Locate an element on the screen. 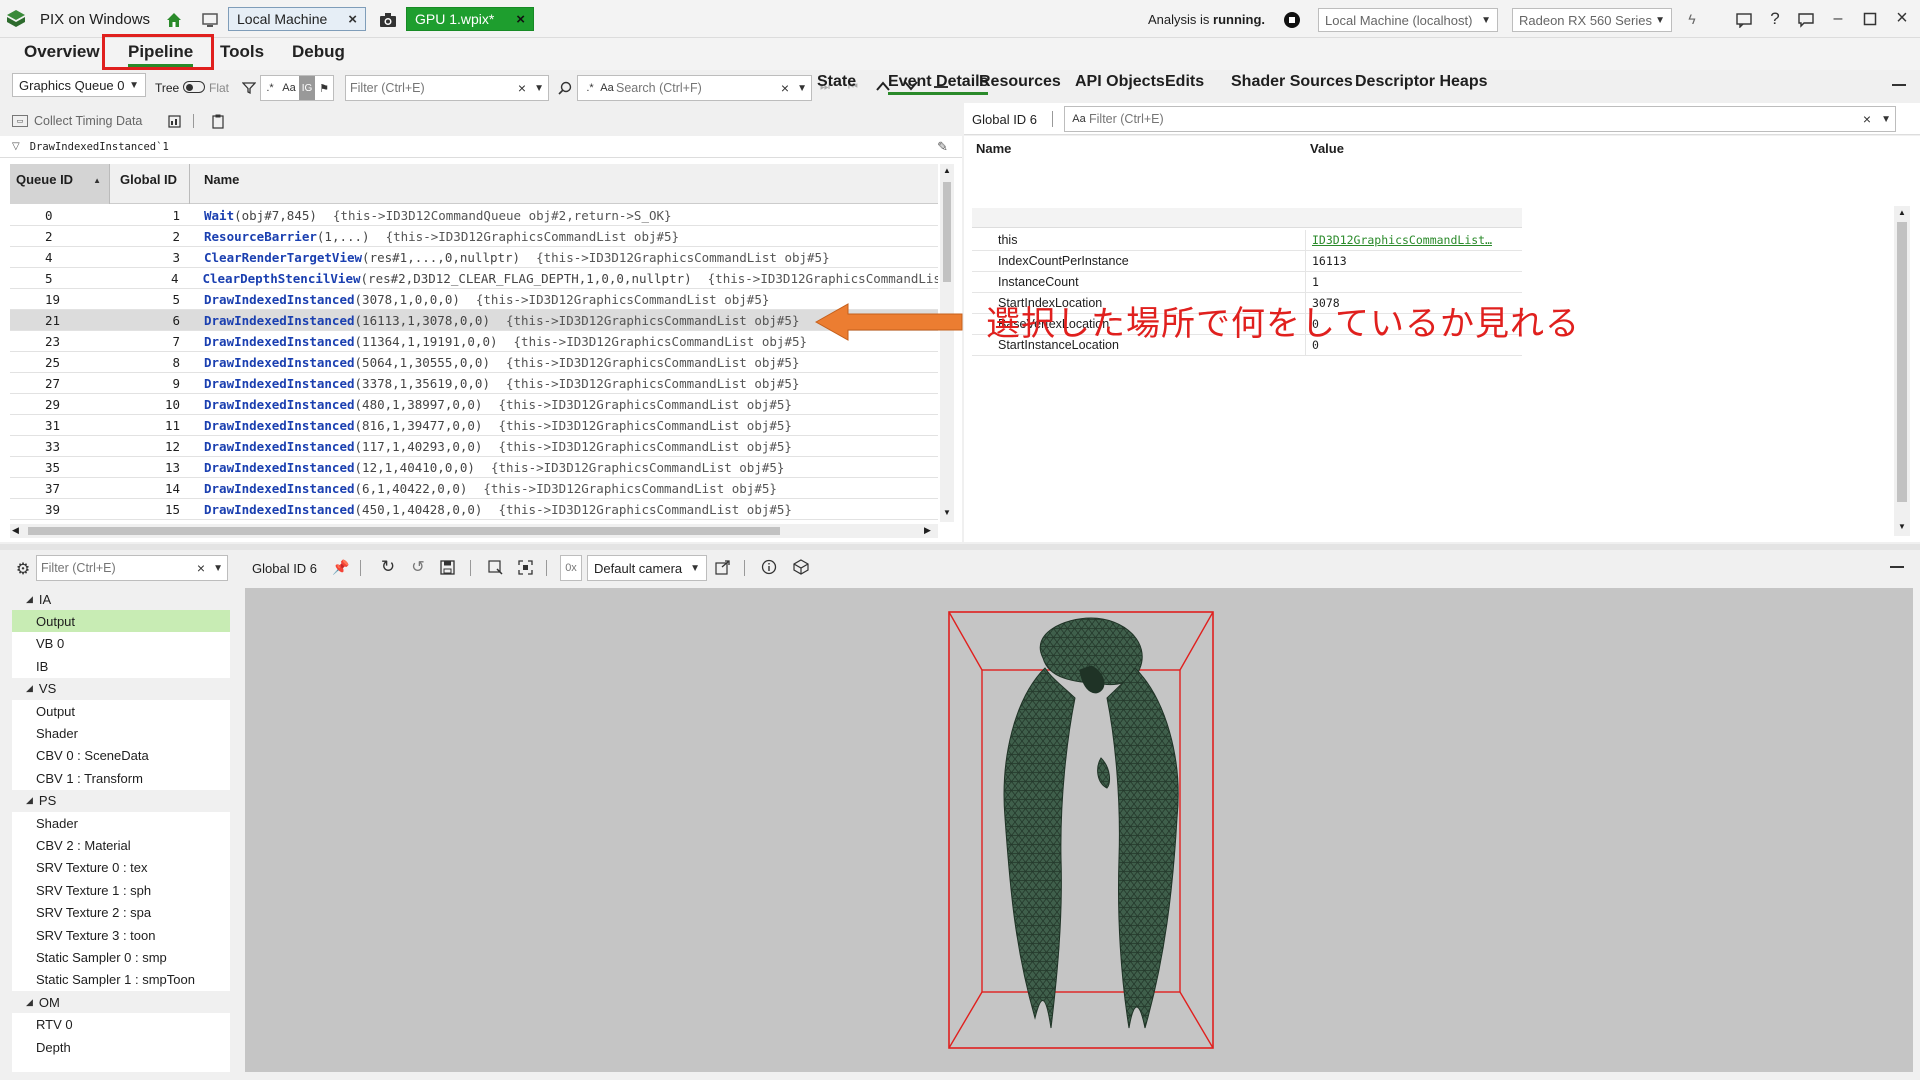 The width and height of the screenshot is (1920, 1080). zoom-level: 0x is located at coordinates (571, 568).